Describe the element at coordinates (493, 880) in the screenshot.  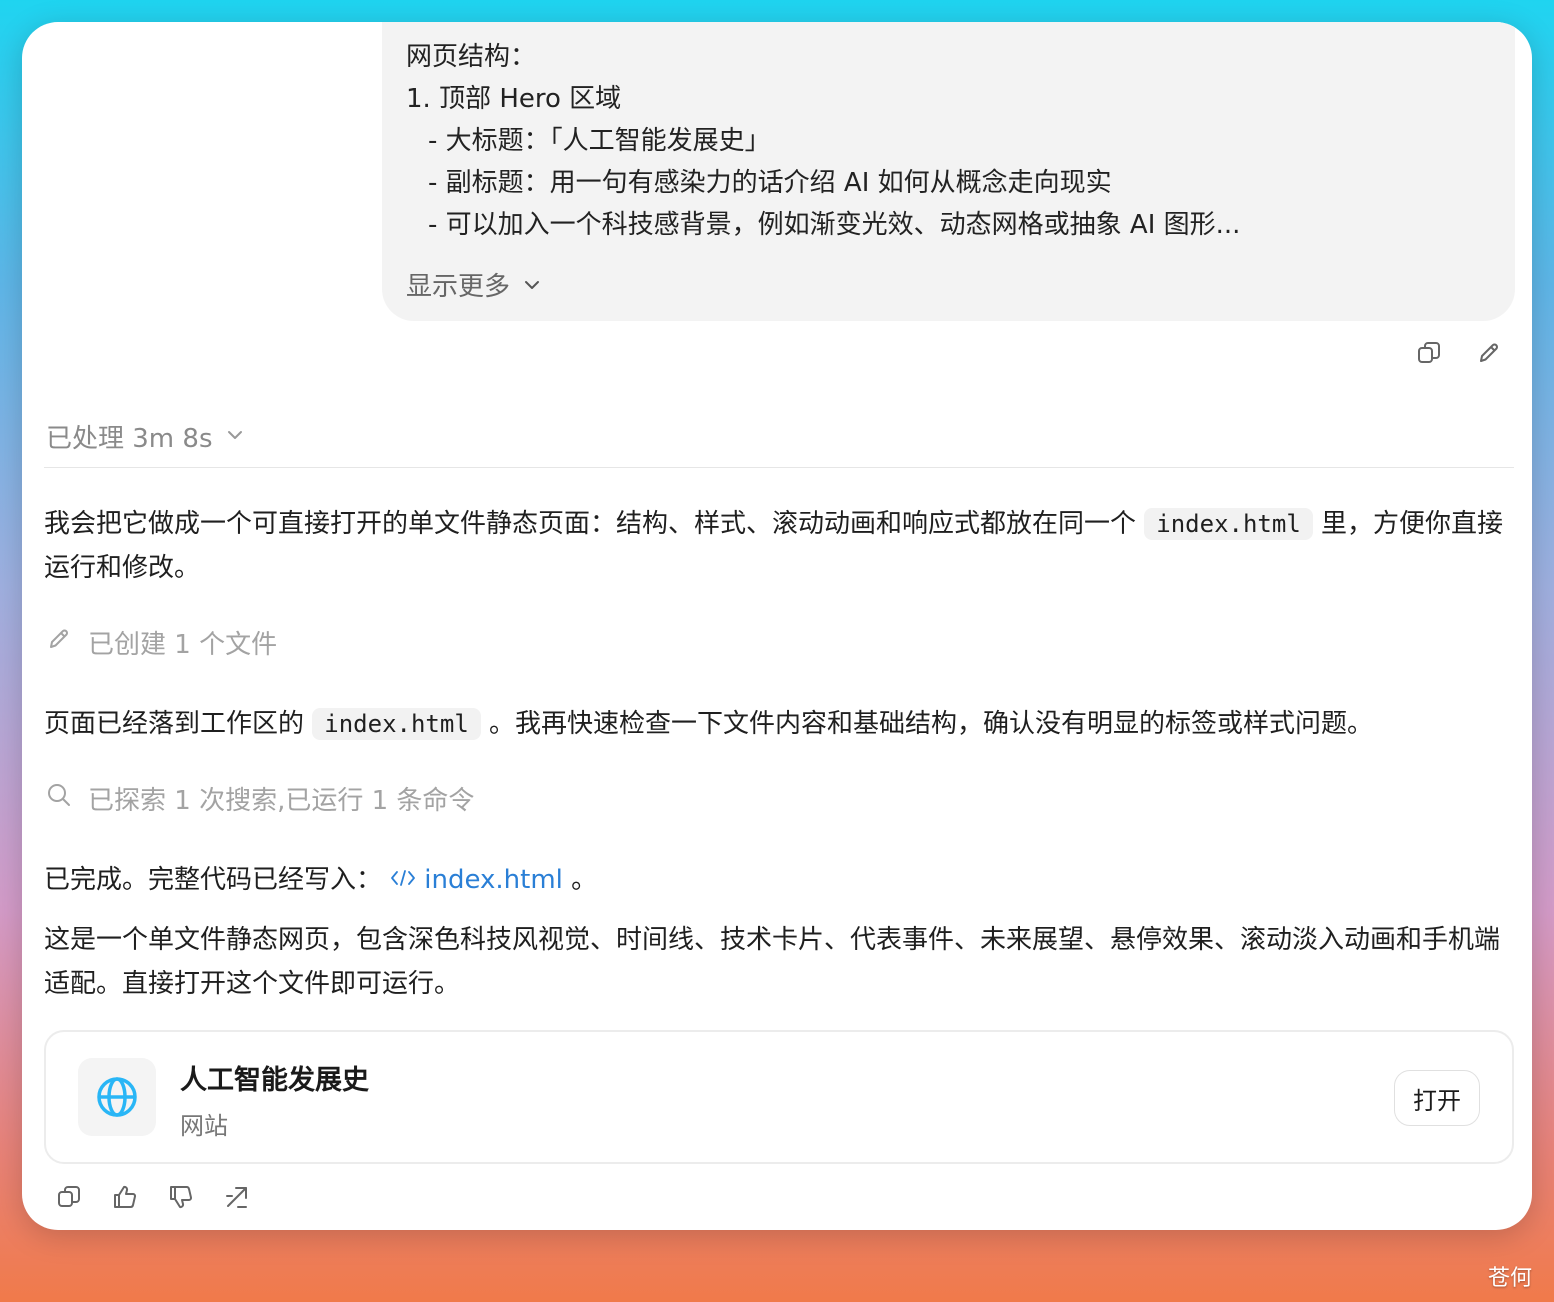
I see `file-link-label: index.html` at that location.